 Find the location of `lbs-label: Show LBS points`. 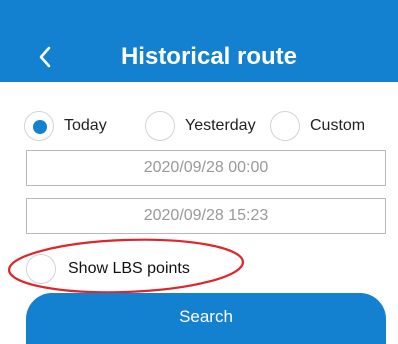

lbs-label: Show LBS points is located at coordinates (129, 268).